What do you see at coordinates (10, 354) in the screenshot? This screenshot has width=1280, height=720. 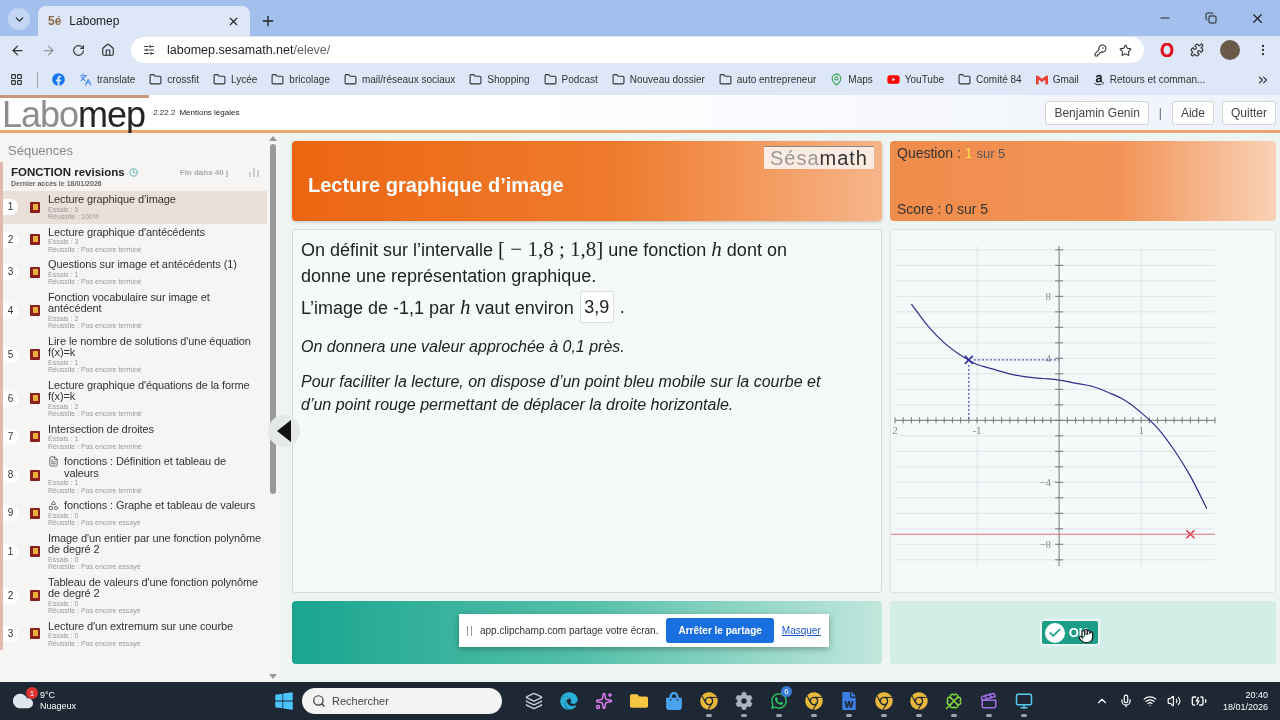 I see `item-number: 5` at bounding box center [10, 354].